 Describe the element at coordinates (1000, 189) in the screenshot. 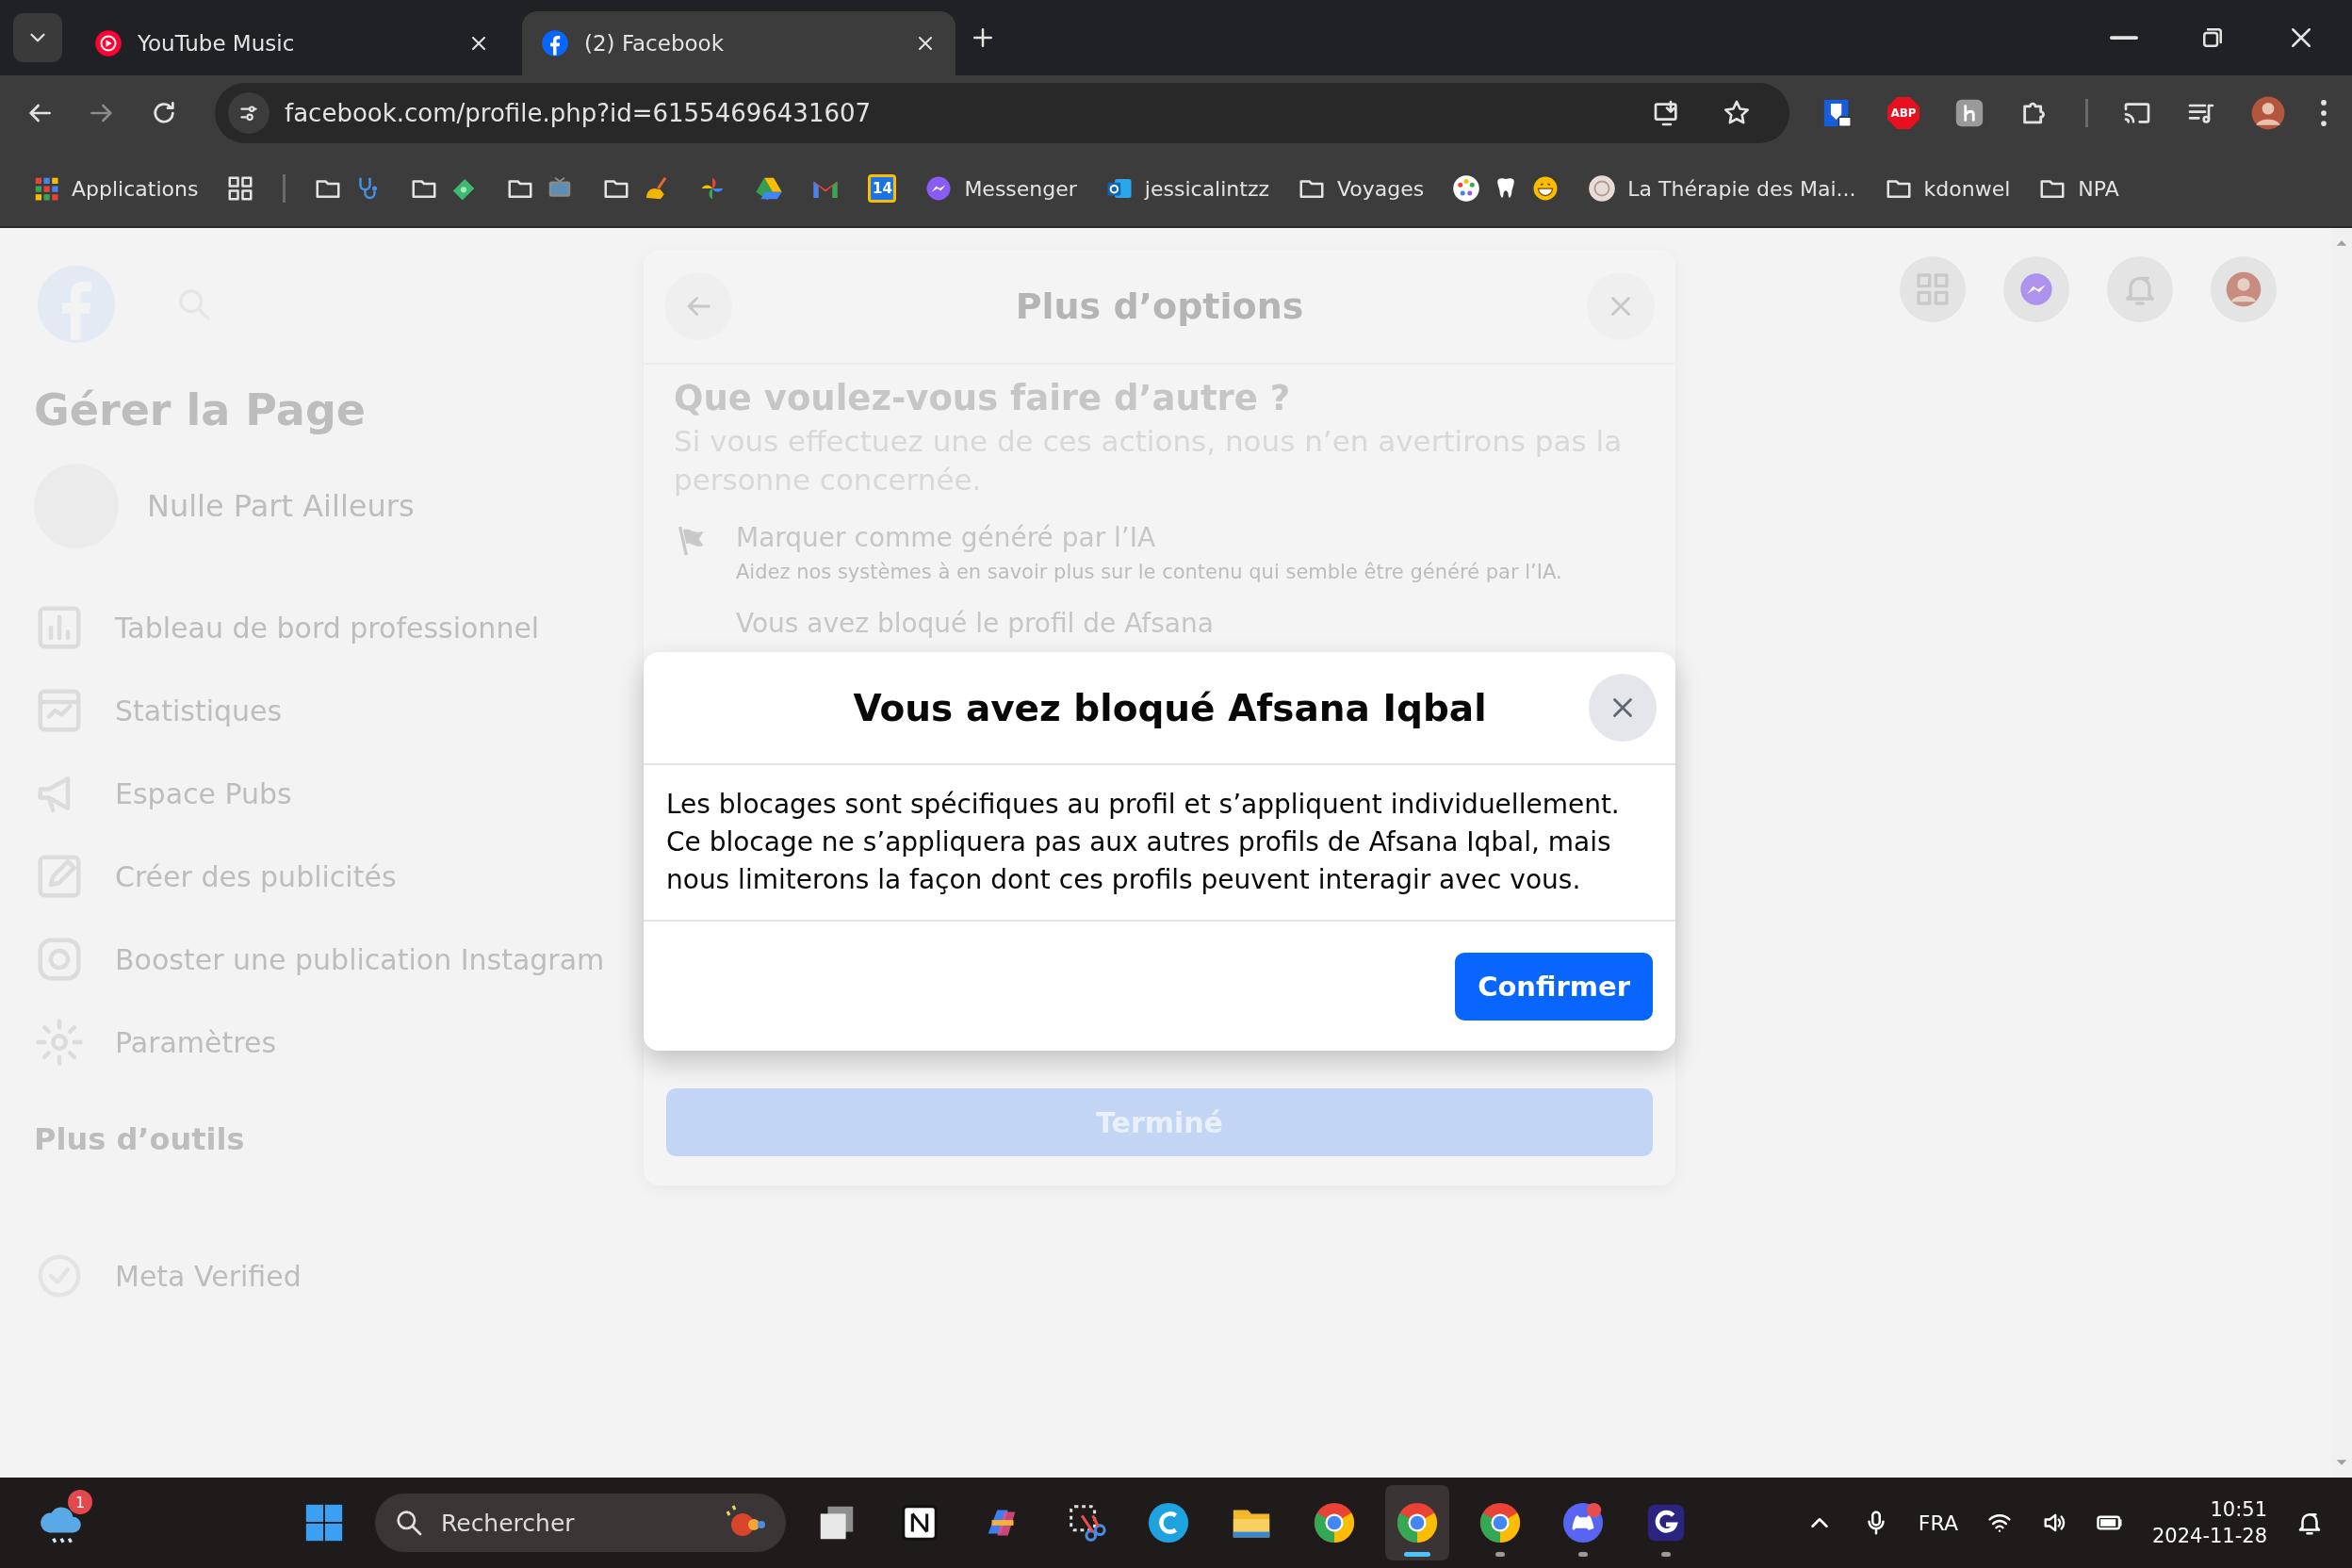

I see `bookmark: Messenger` at that location.